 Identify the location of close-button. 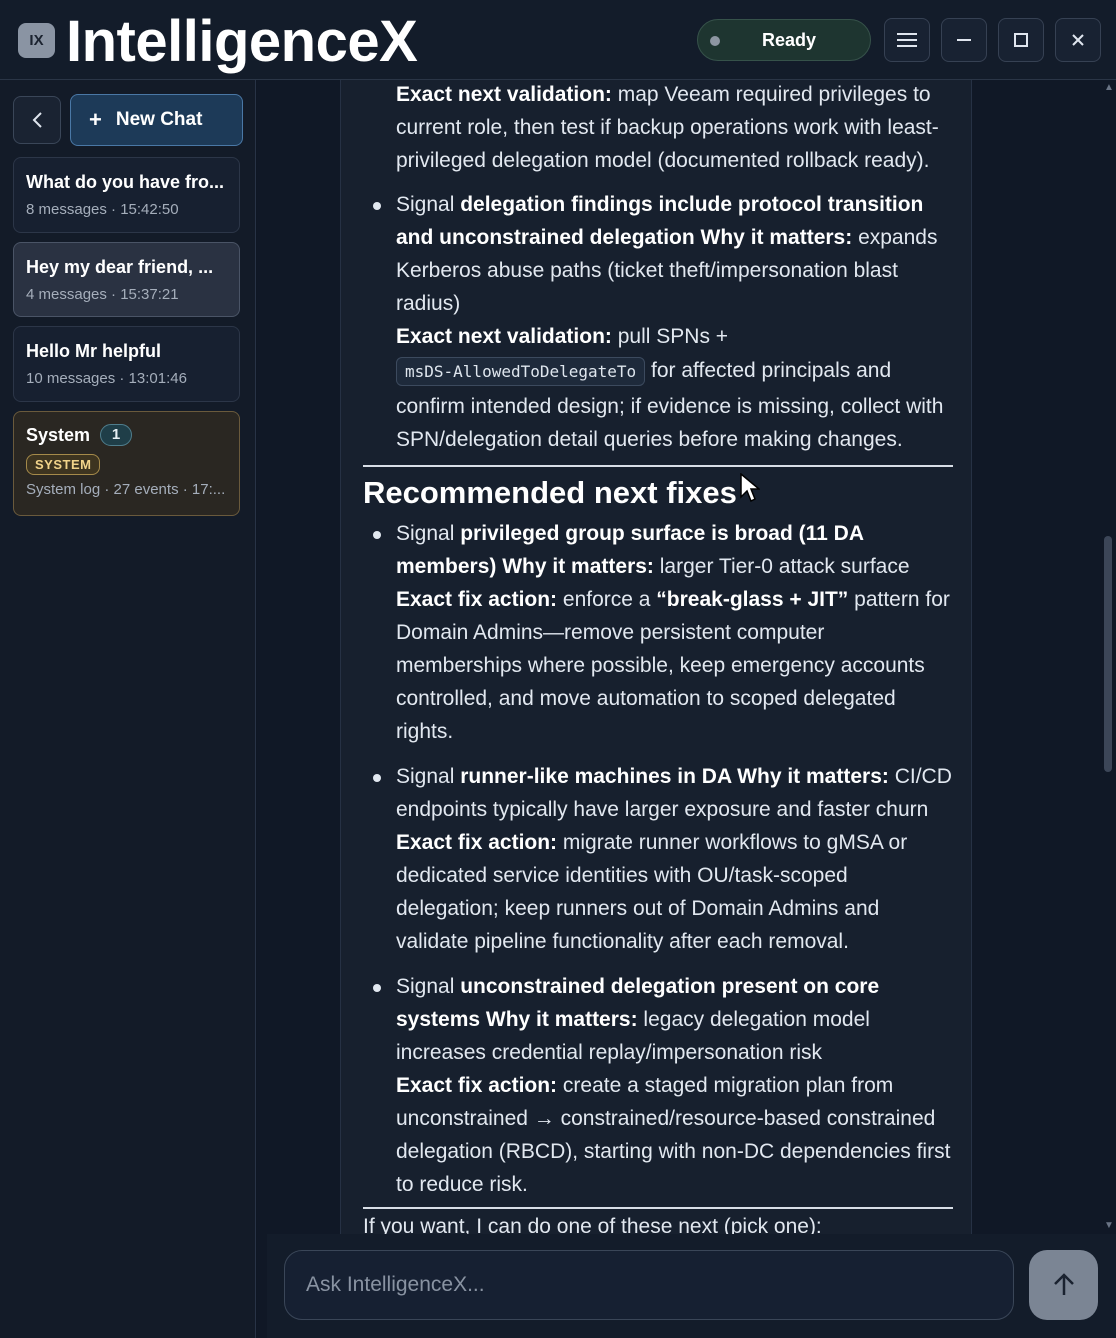
(1078, 40).